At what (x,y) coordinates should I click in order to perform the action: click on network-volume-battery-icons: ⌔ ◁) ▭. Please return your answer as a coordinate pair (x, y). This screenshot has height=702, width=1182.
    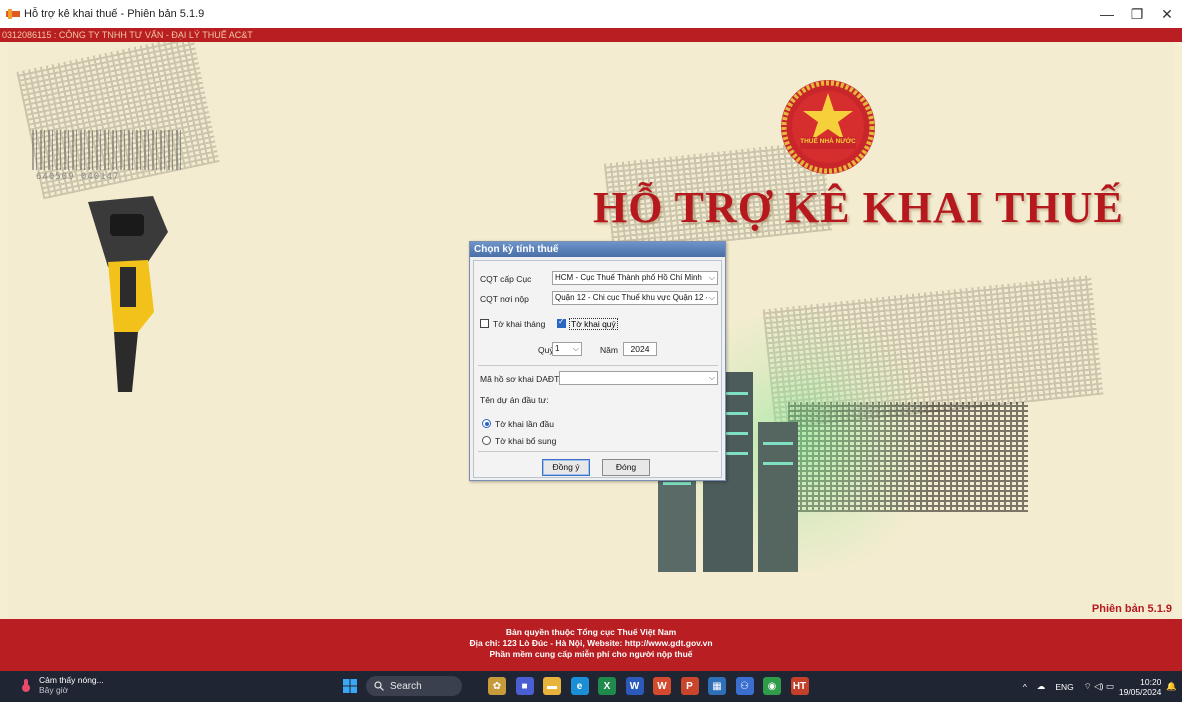
    Looking at the image, I should click on (1099, 686).